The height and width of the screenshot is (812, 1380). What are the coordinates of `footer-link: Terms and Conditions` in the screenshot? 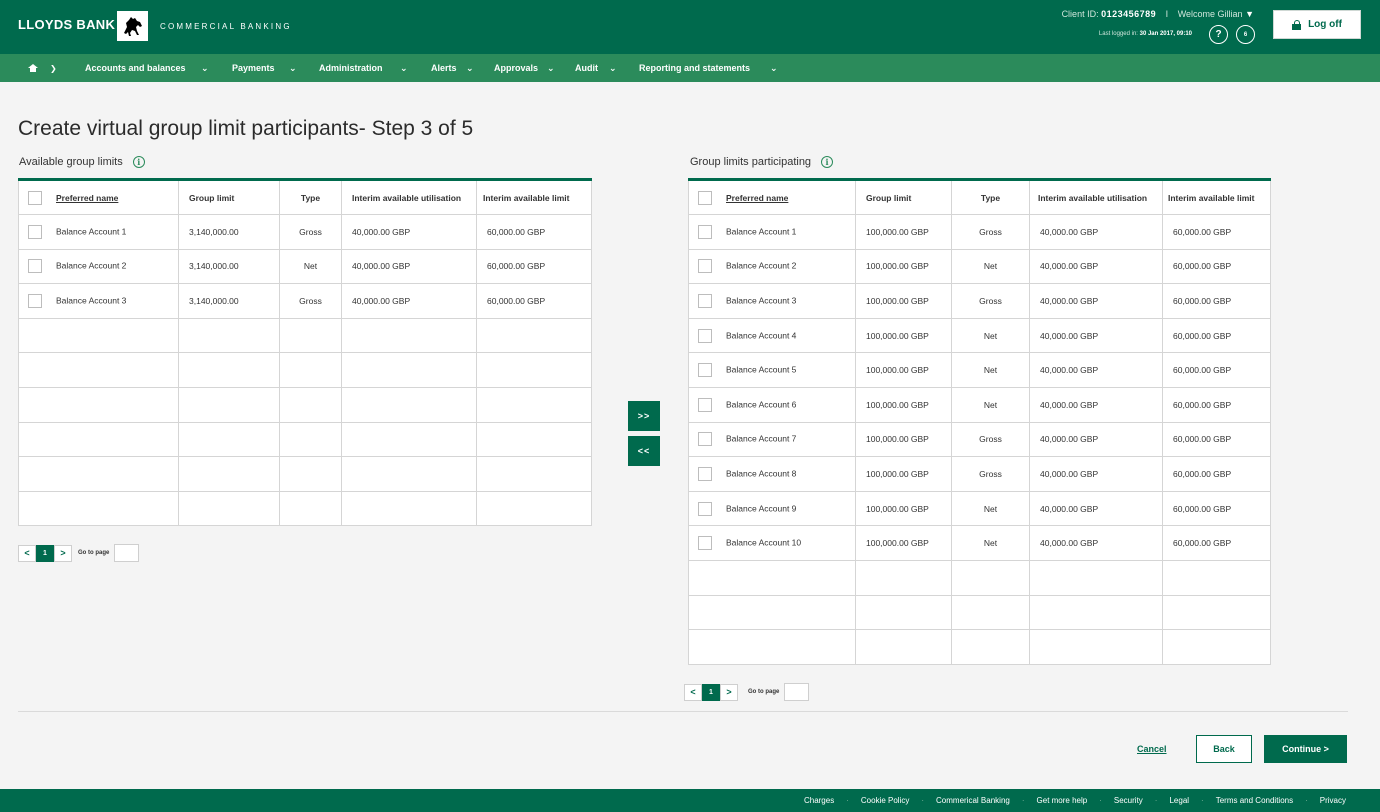 It's located at (1254, 800).